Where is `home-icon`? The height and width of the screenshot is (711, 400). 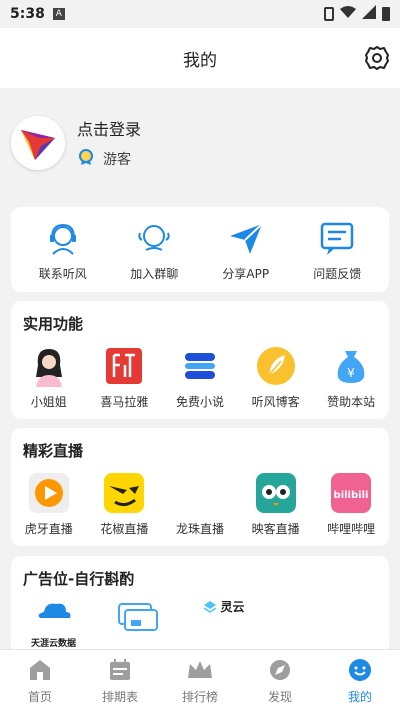
home-icon is located at coordinates (40, 672).